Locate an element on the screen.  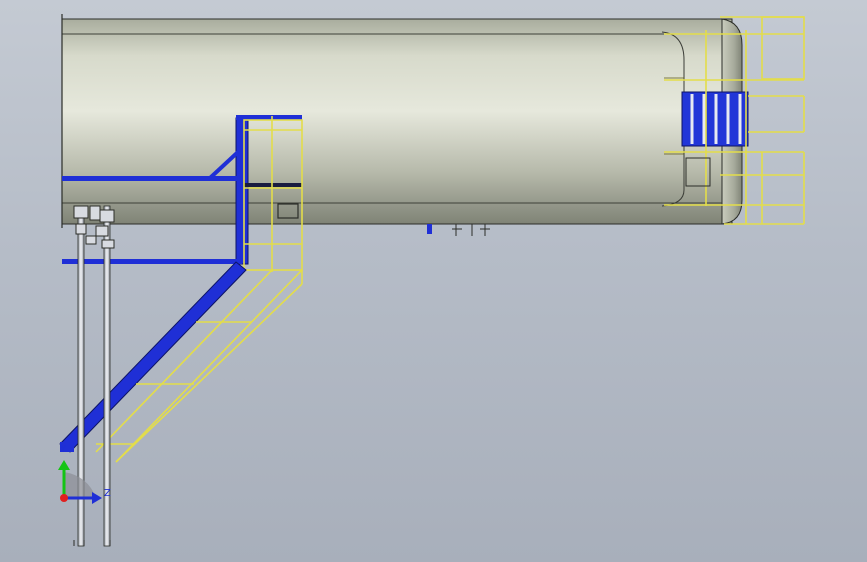
triad-origin-x-icon is located at coordinates (64, 498).